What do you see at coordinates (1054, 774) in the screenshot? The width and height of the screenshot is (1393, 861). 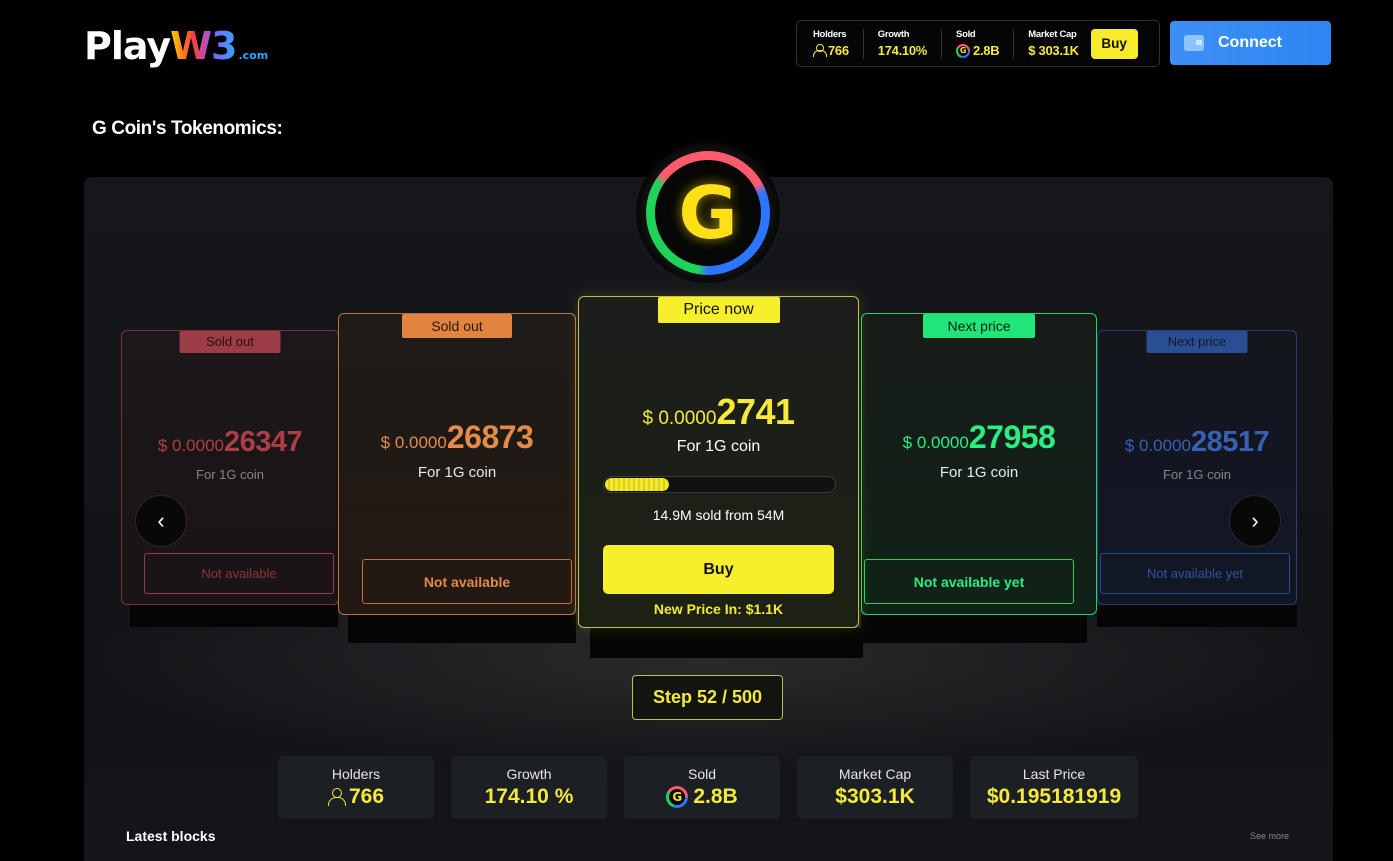 I see `summary-stat-label: Last Price` at bounding box center [1054, 774].